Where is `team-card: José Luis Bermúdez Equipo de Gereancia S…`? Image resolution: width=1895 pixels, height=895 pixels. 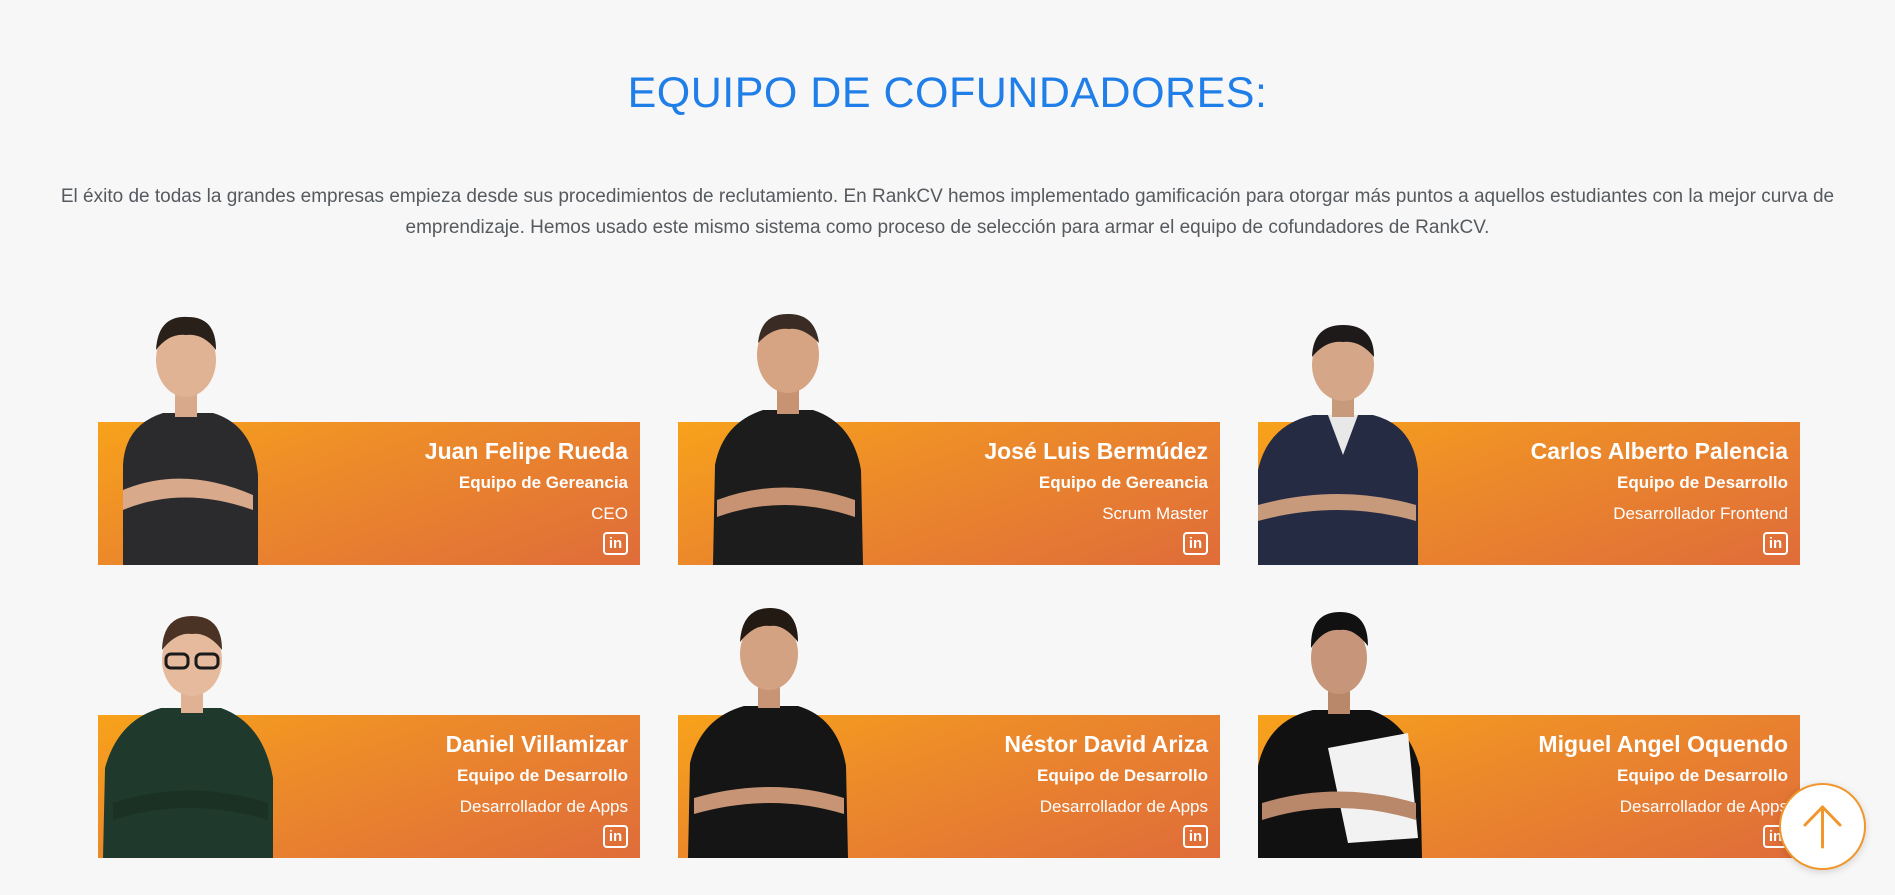 team-card: José Luis Bermúdez Equipo de Gereancia S… is located at coordinates (949, 439).